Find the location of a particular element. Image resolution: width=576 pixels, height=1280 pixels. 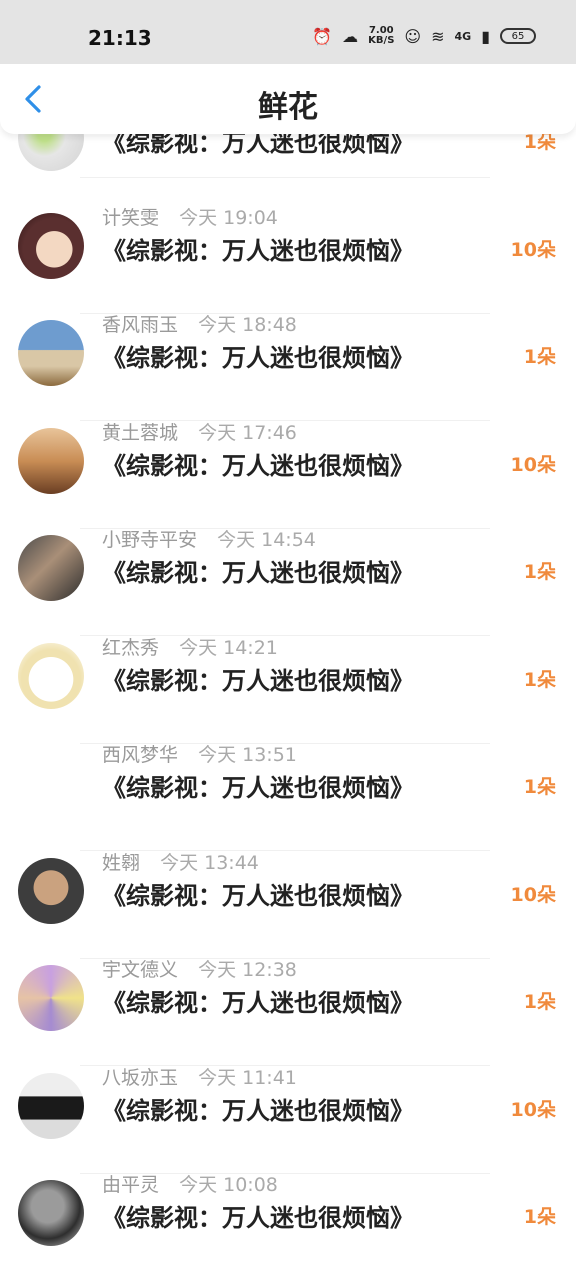

clock: 21:13 is located at coordinates (120, 38).